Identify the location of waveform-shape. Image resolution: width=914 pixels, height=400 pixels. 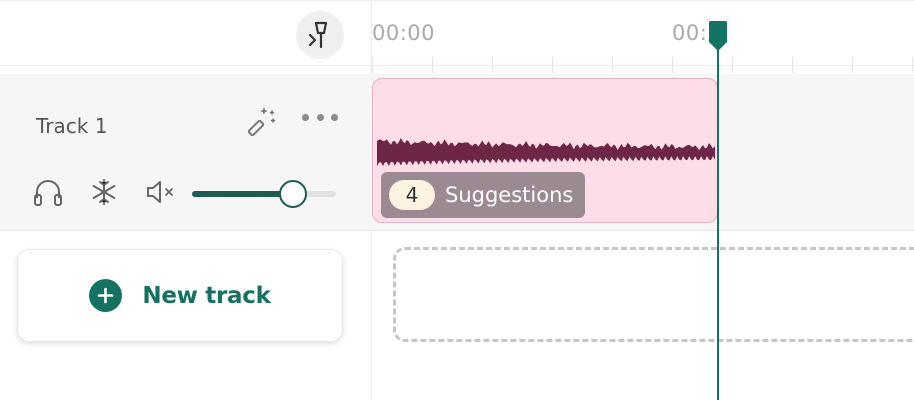
(546, 152).